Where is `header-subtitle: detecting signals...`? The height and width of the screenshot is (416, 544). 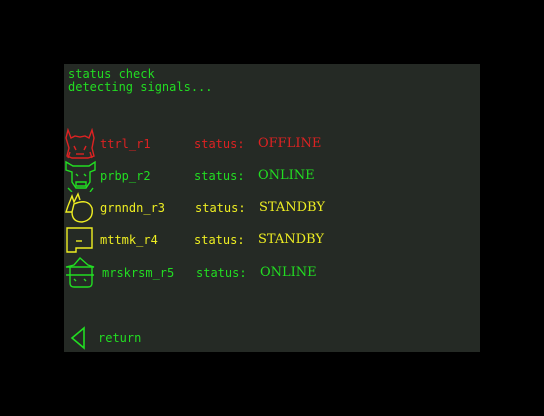
header-subtitle: detecting signals... is located at coordinates (140, 87).